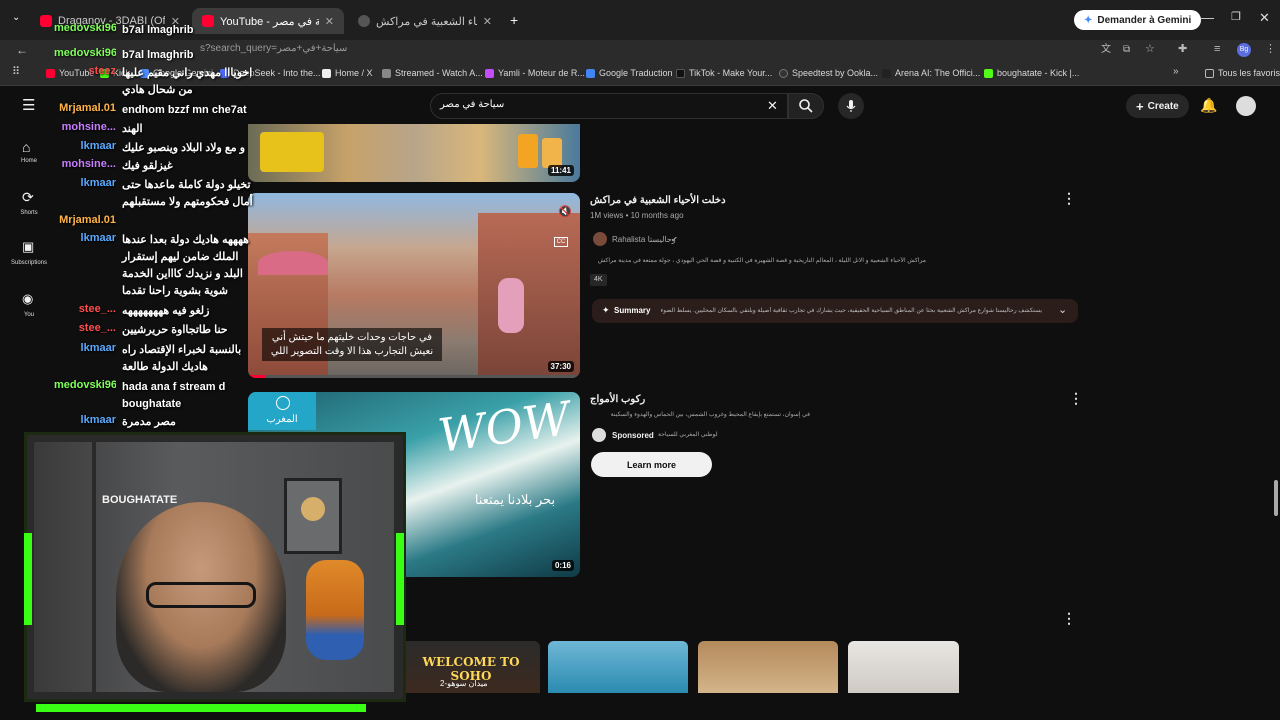 This screenshot has width=1280, height=720. Describe the element at coordinates (772, 105) in the screenshot. I see `clear-search-icon: ✕` at that location.